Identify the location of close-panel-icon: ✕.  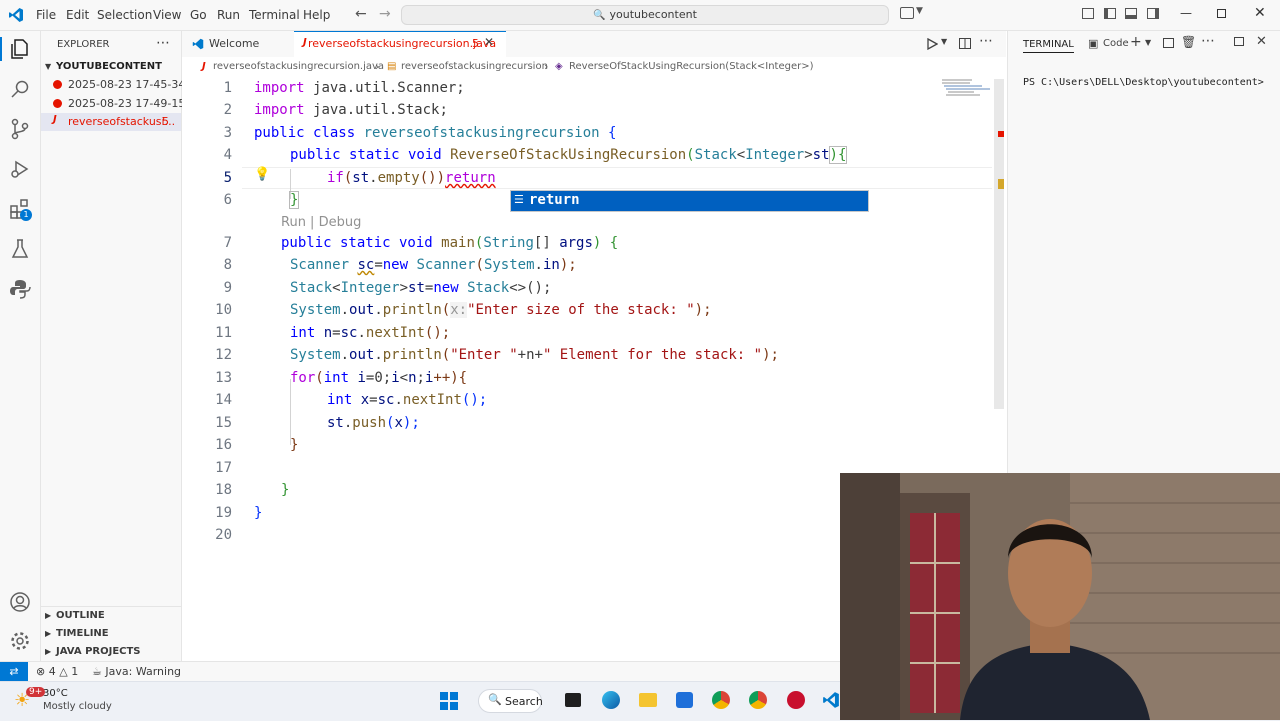
(1261, 41).